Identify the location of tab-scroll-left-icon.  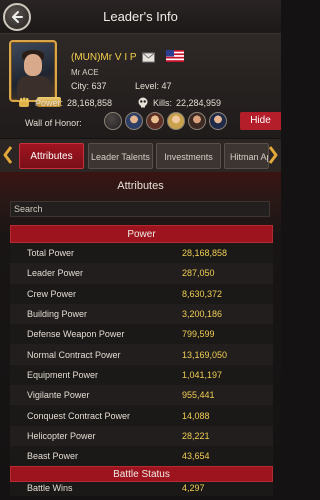
(8, 155).